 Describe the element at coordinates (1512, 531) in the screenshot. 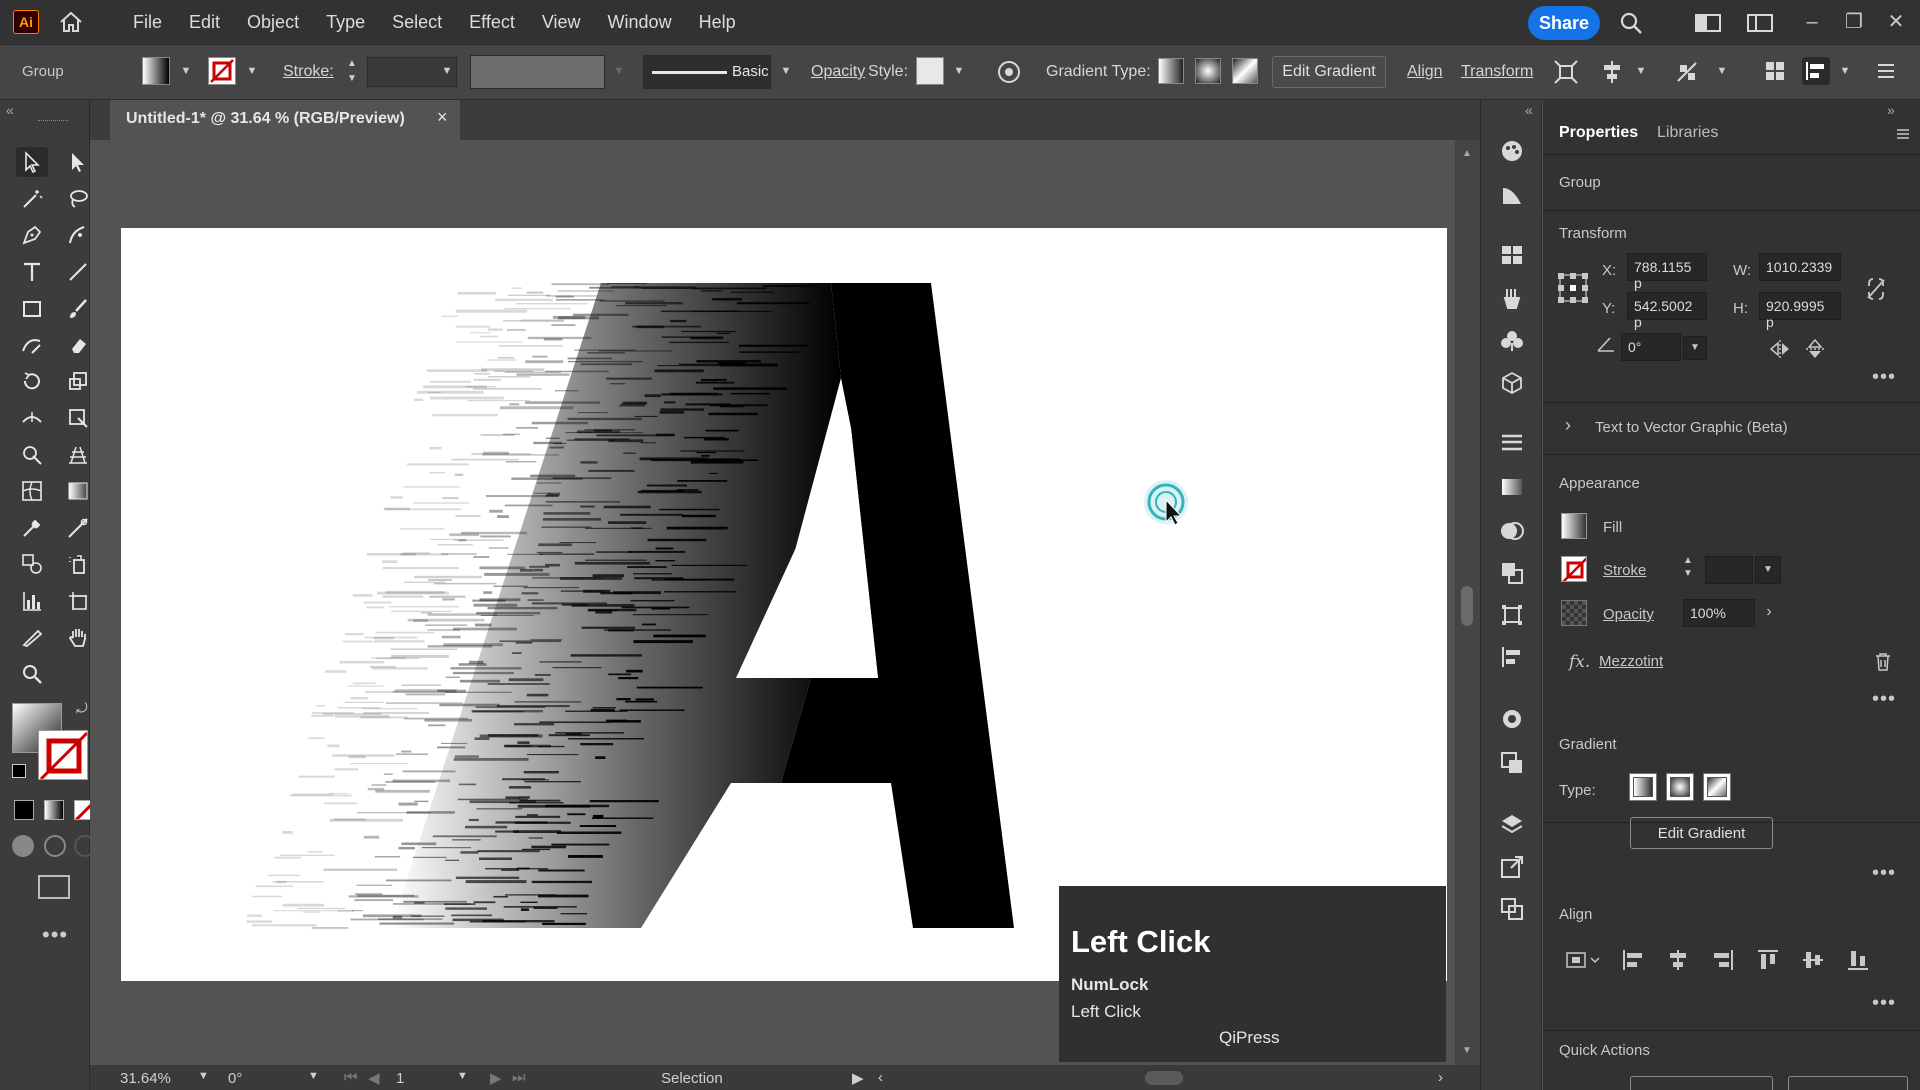

I see `transparency-icon` at that location.